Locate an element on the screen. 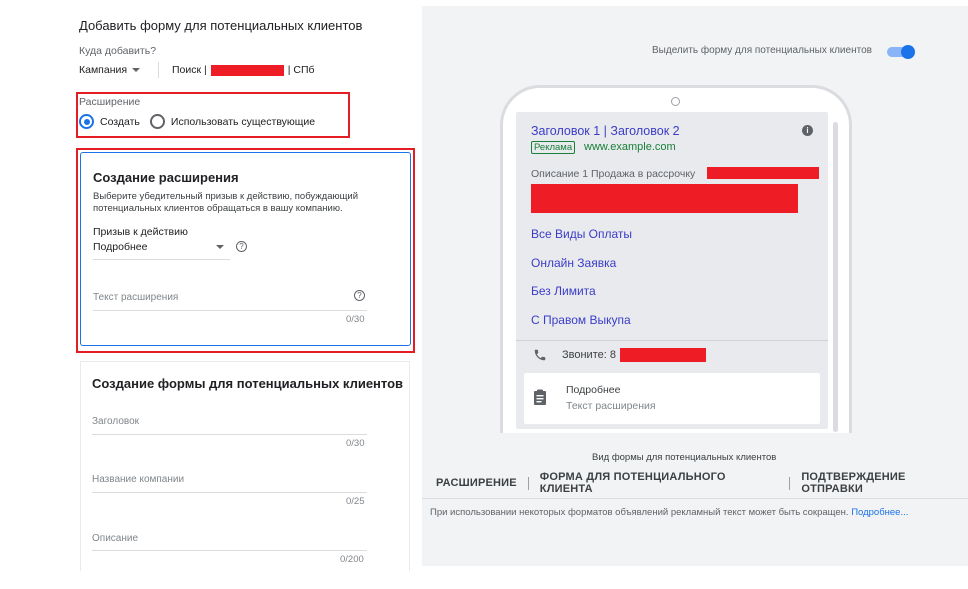  phone-icon is located at coordinates (540, 355).